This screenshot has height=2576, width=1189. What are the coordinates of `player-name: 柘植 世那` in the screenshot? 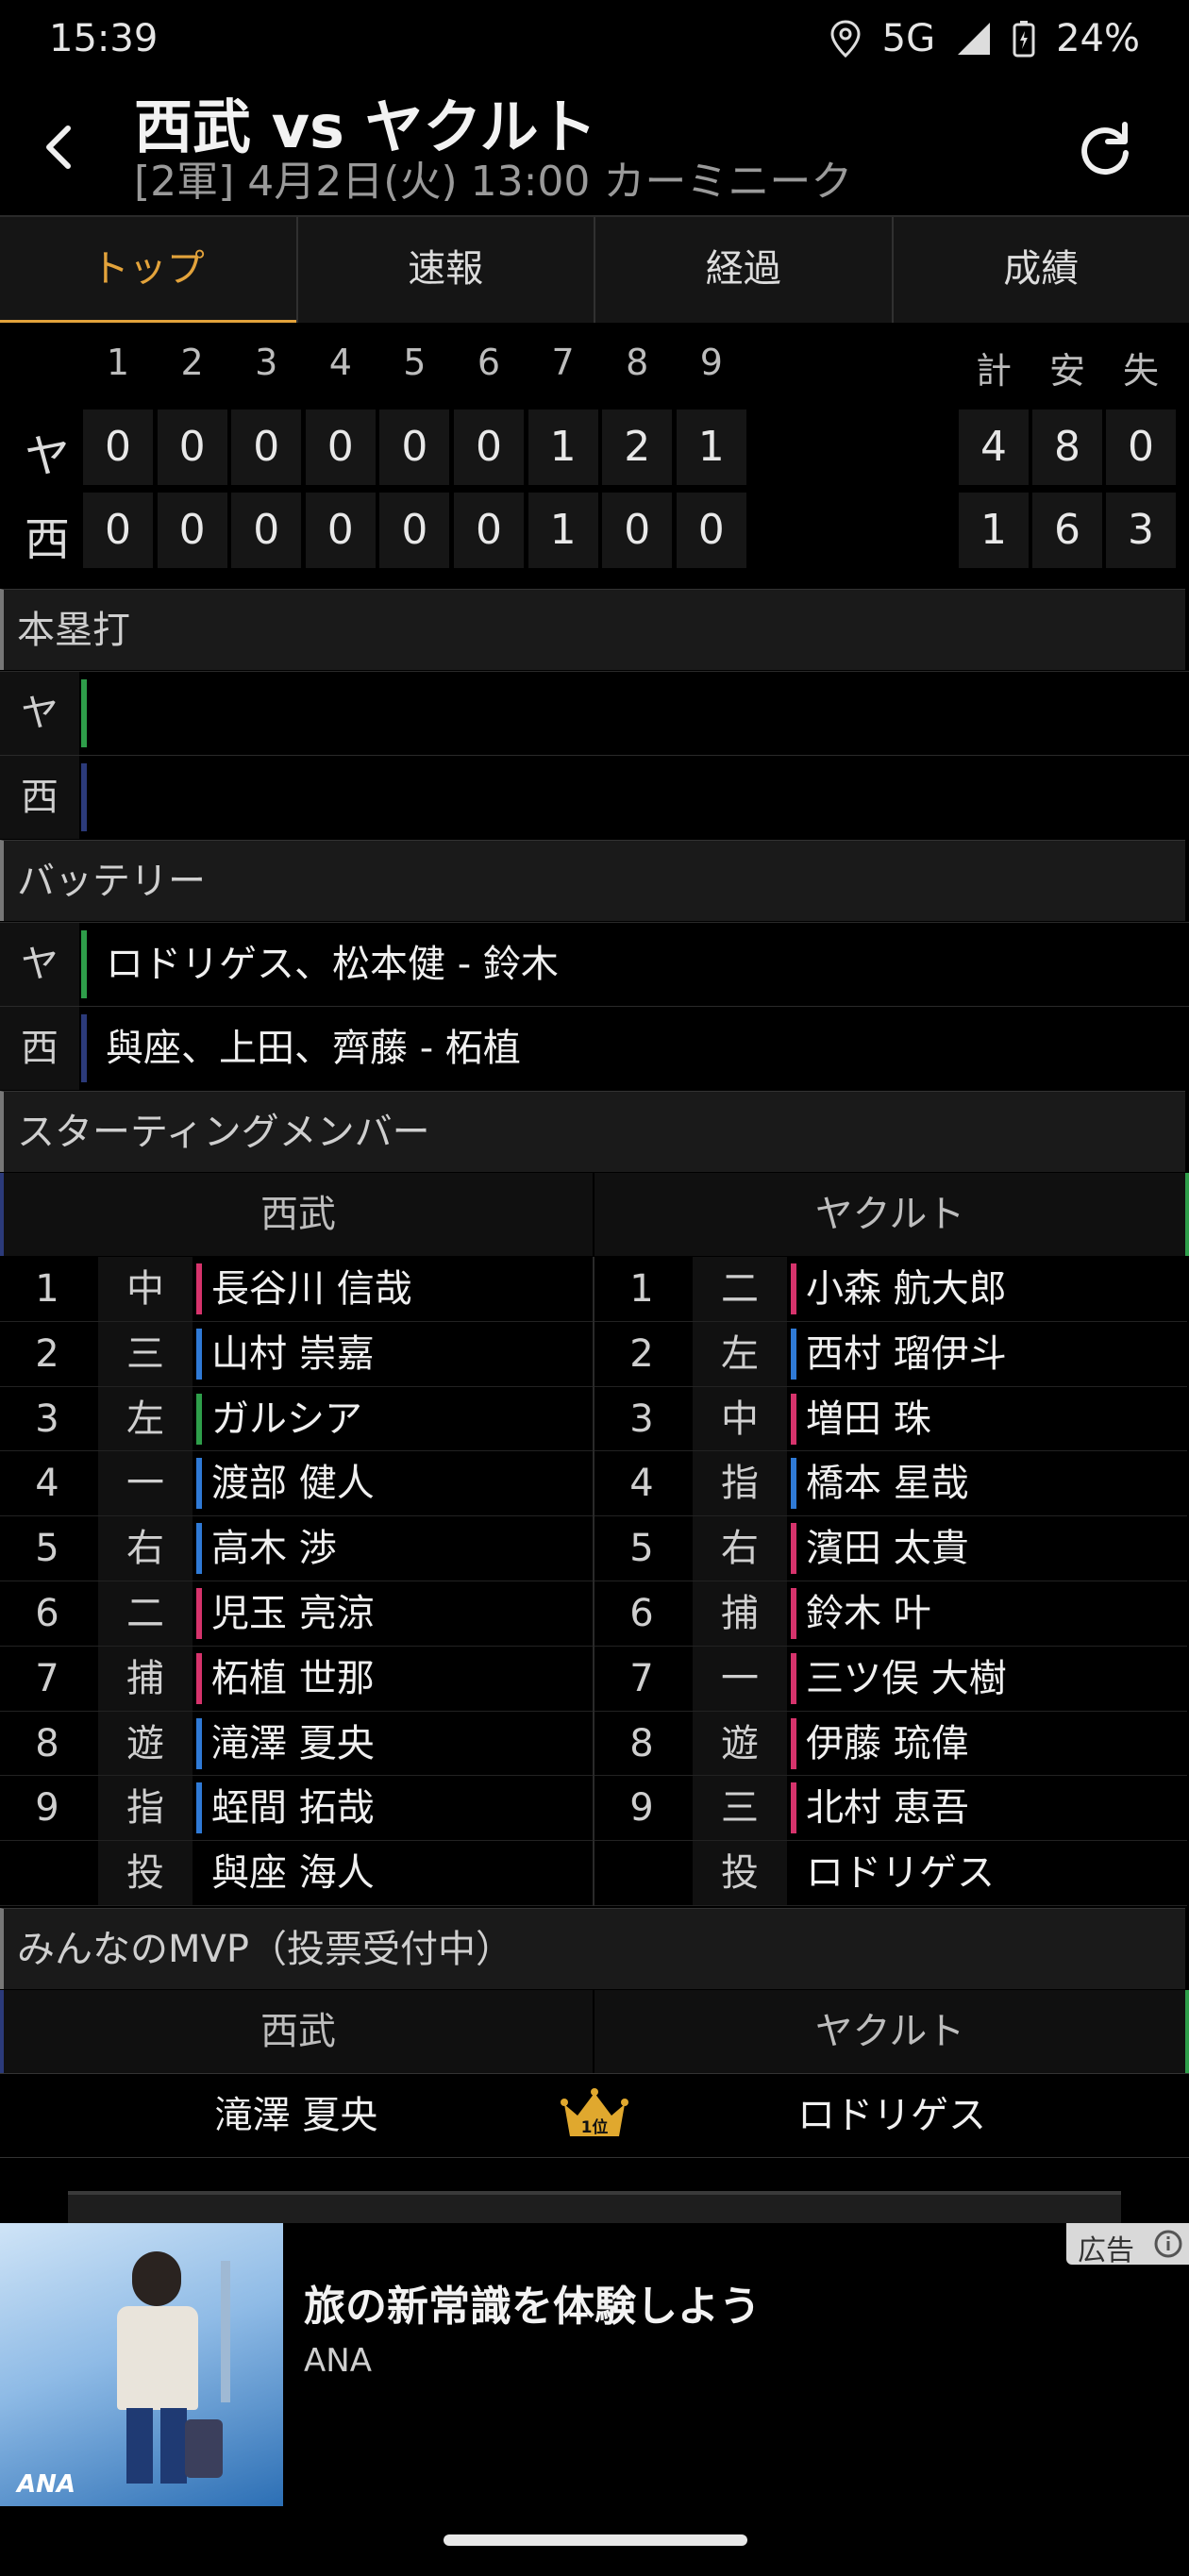 It's located at (293, 1679).